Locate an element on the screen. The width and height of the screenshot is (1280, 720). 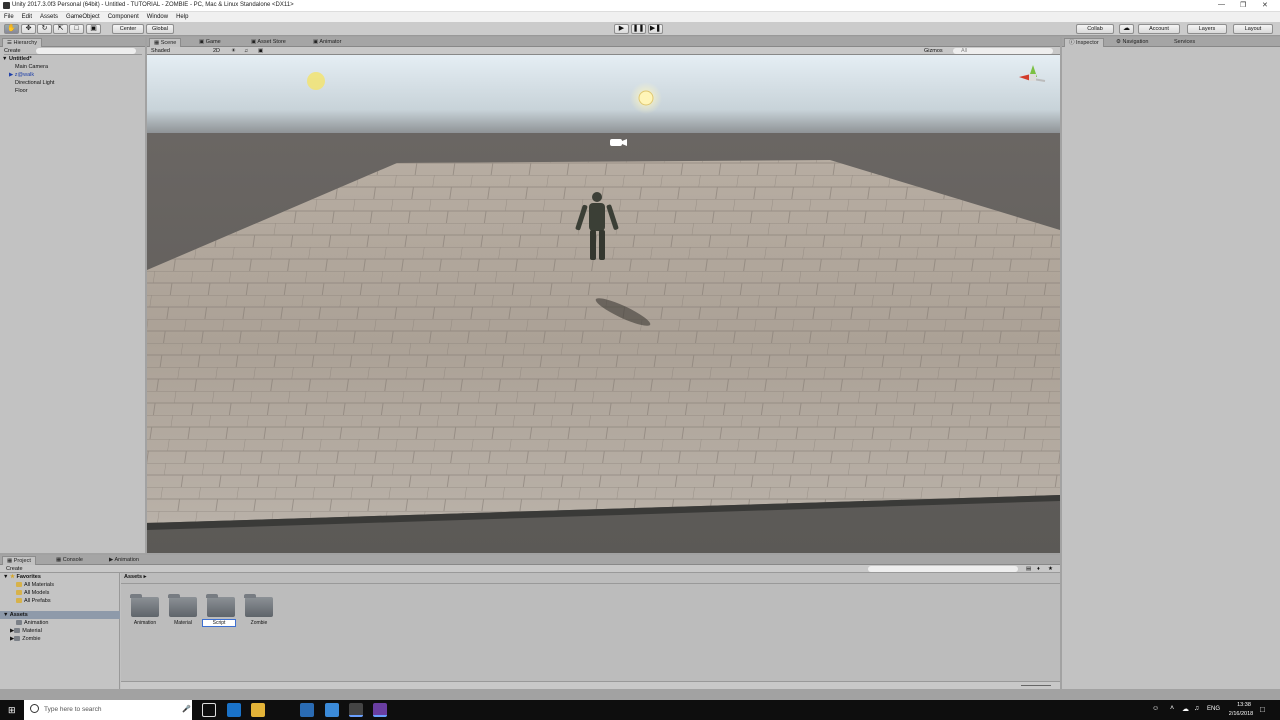
volume-icon: ♫ is located at coordinates (1196, 708).